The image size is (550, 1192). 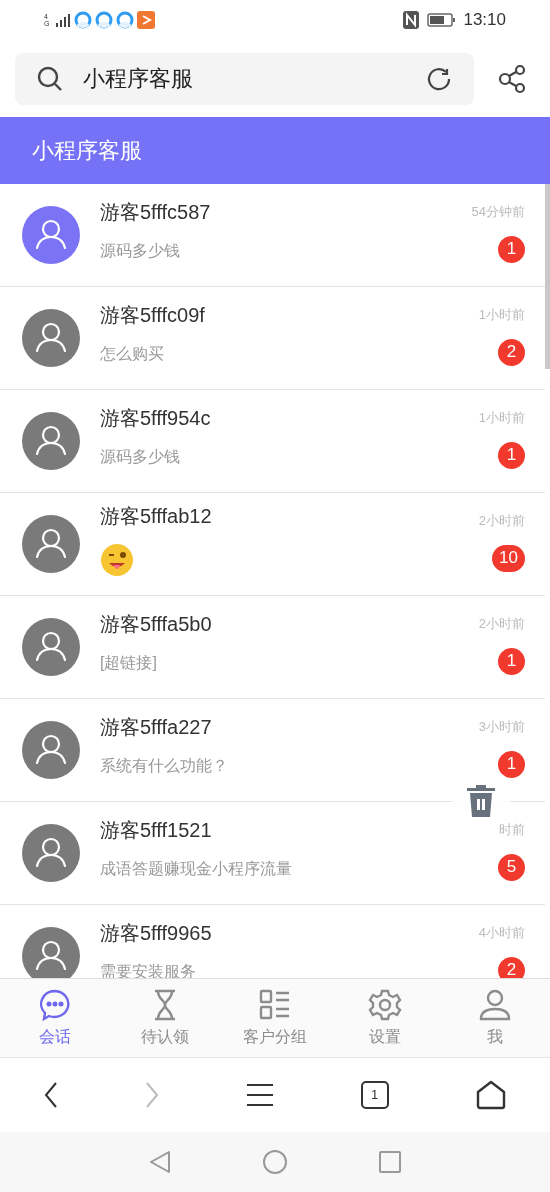 What do you see at coordinates (272, 544) in the screenshot?
I see `conversation-item: 游客5fffab12 2小时前 10` at bounding box center [272, 544].